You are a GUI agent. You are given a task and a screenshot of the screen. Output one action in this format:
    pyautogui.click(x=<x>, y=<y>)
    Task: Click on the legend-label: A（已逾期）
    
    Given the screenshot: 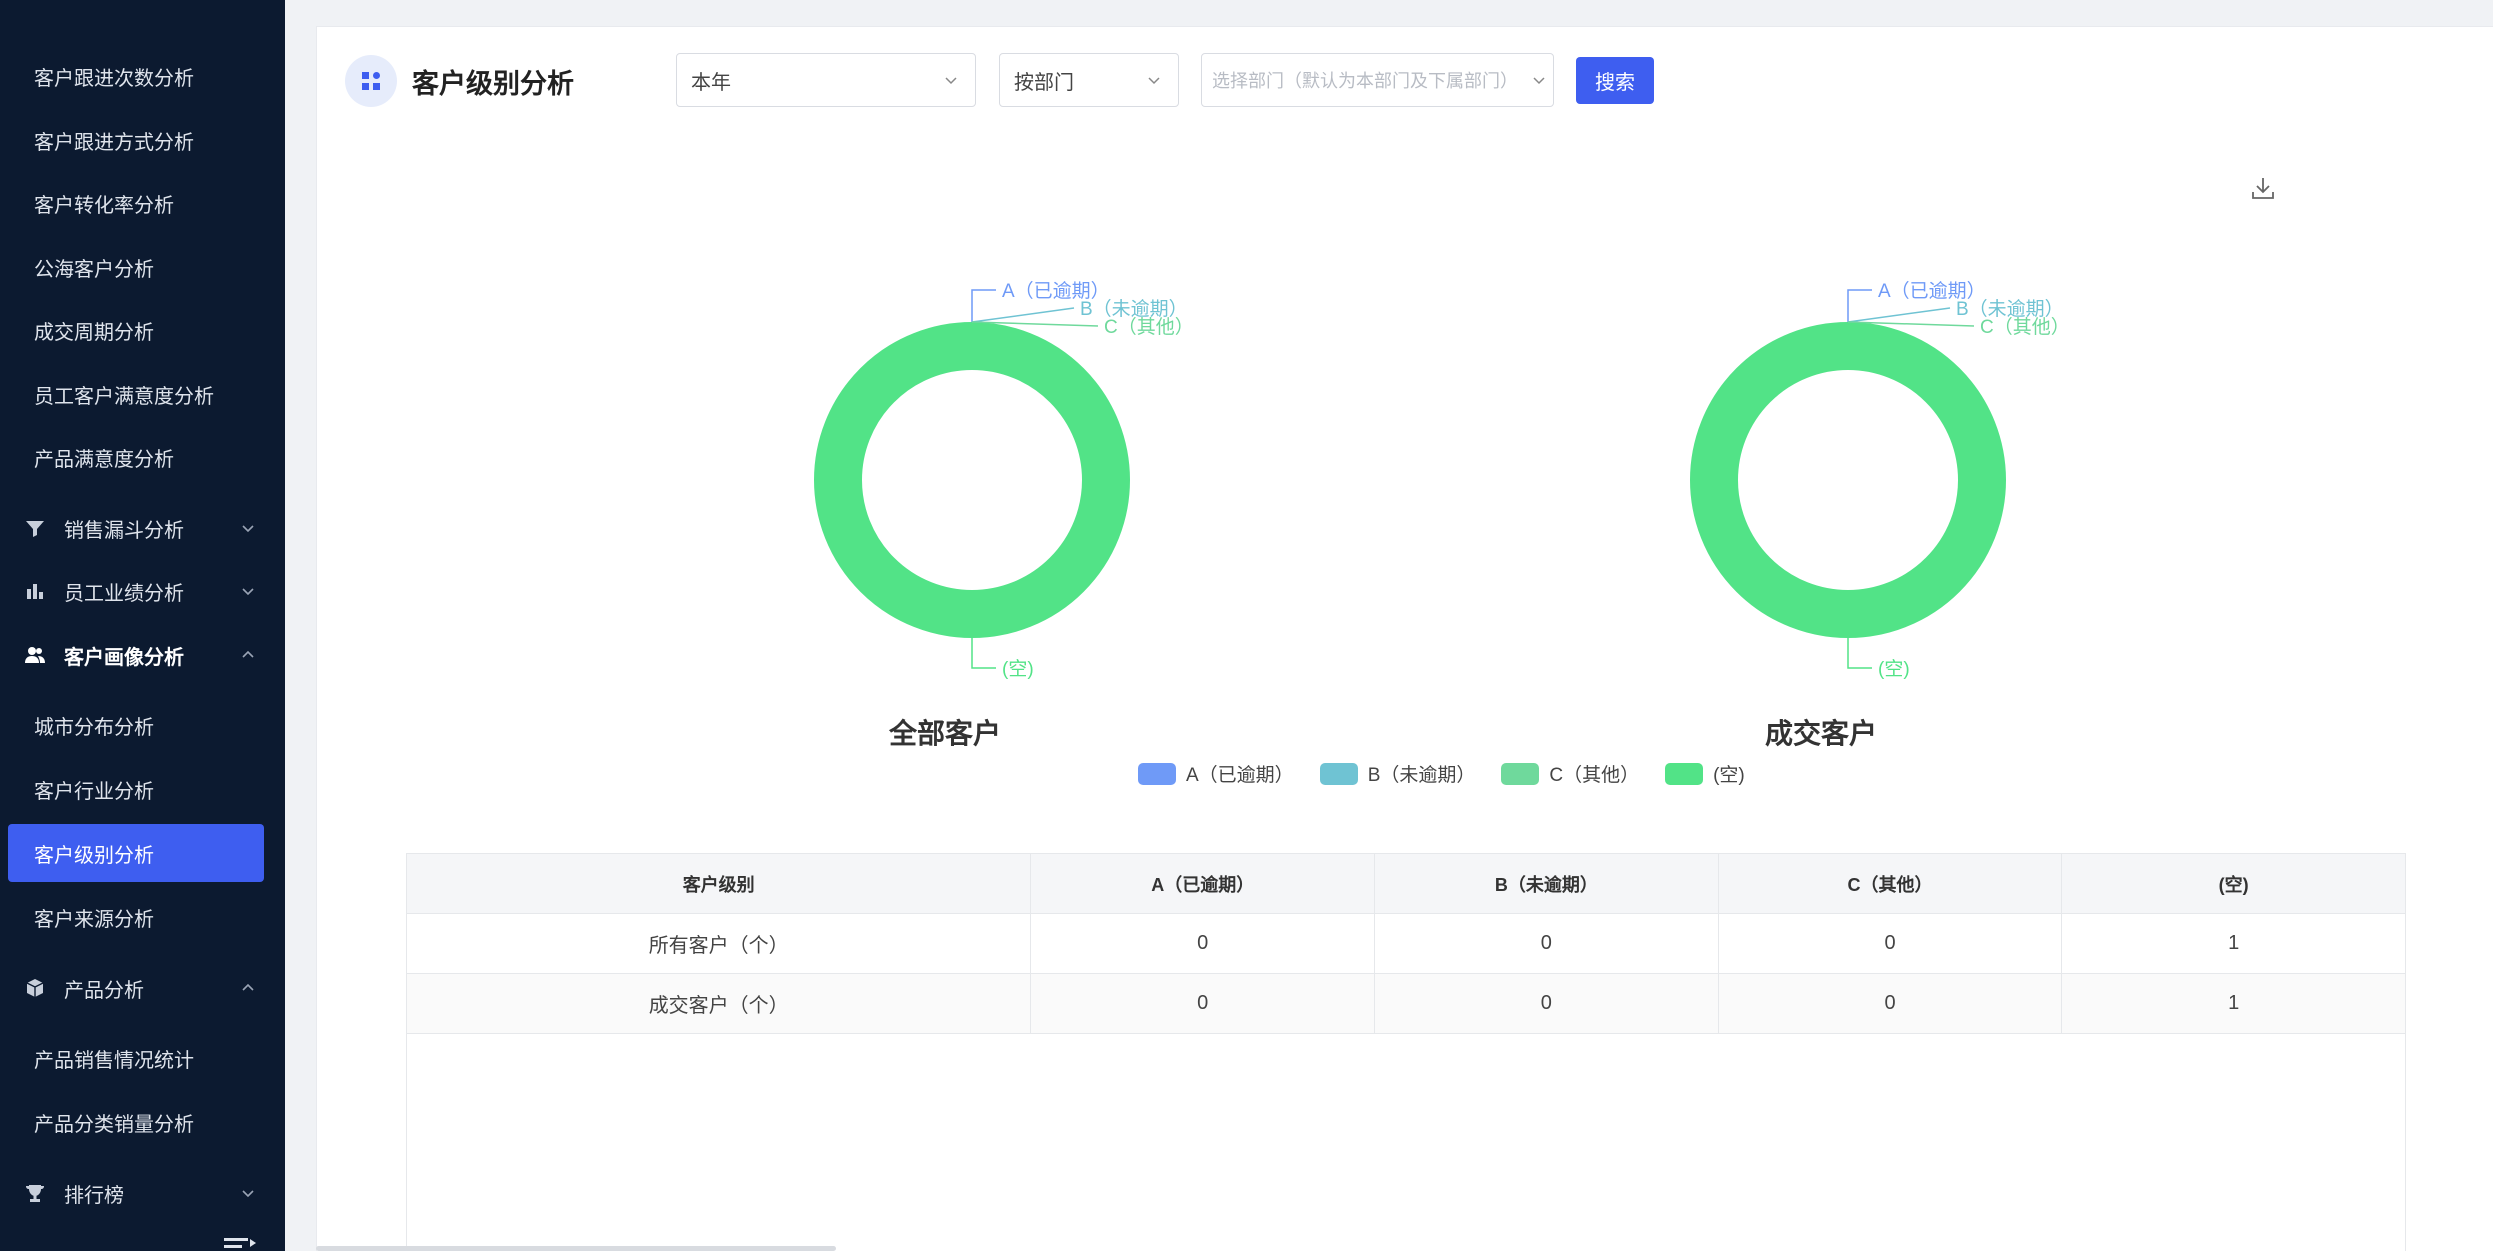 What is the action you would take?
    pyautogui.click(x=1240, y=775)
    